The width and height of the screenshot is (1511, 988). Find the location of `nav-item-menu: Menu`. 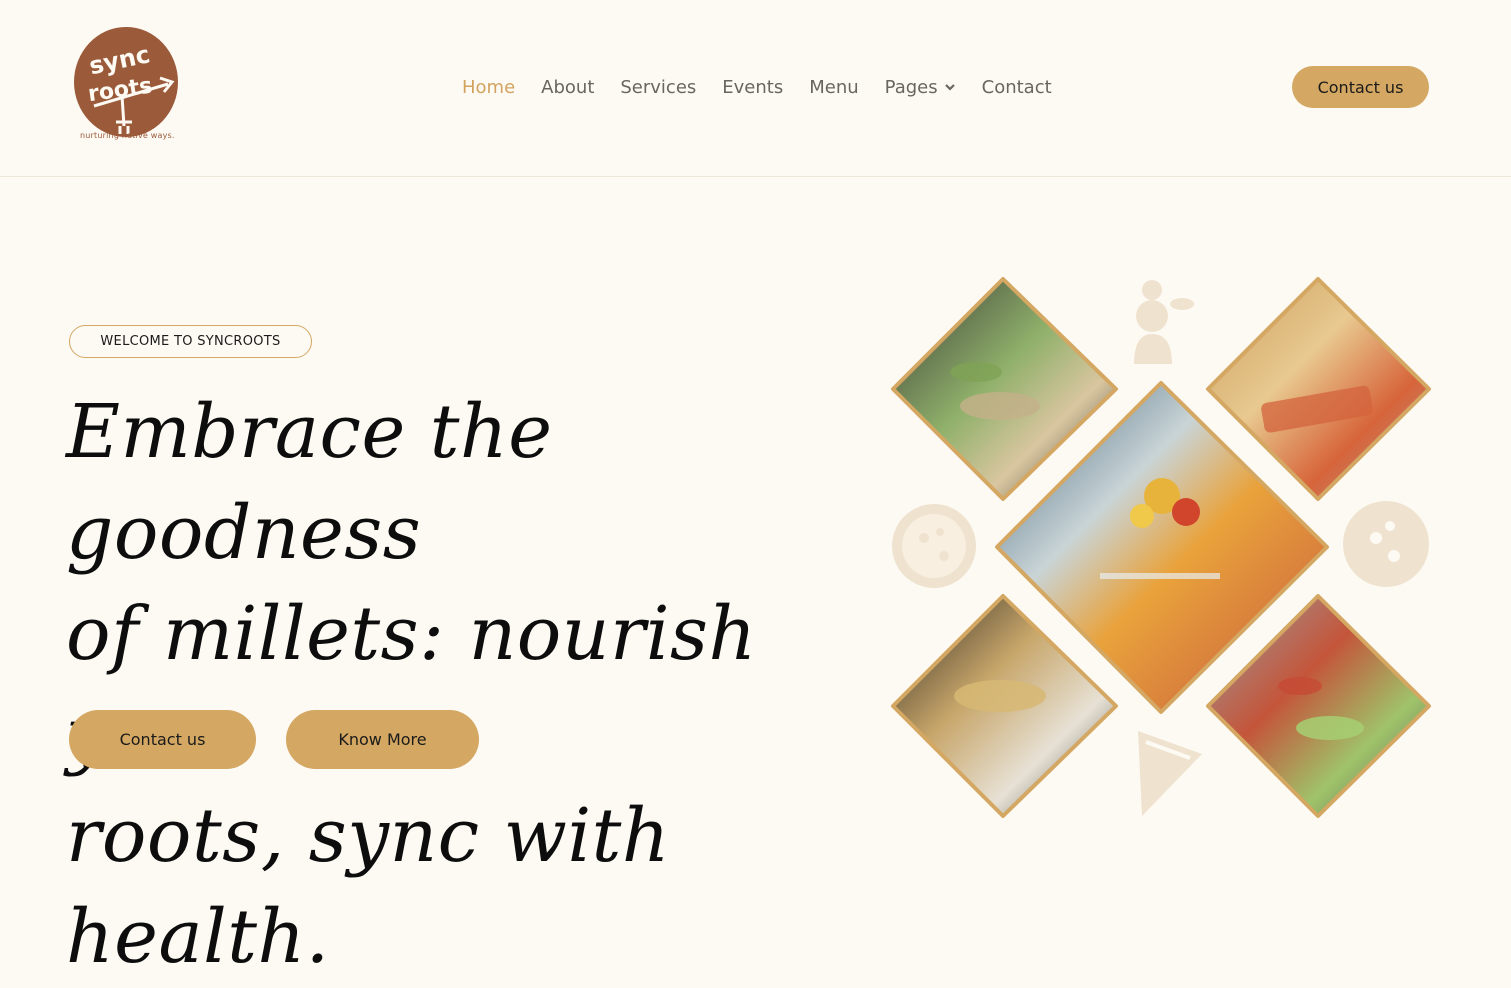

nav-item-menu: Menu is located at coordinates (833, 87).